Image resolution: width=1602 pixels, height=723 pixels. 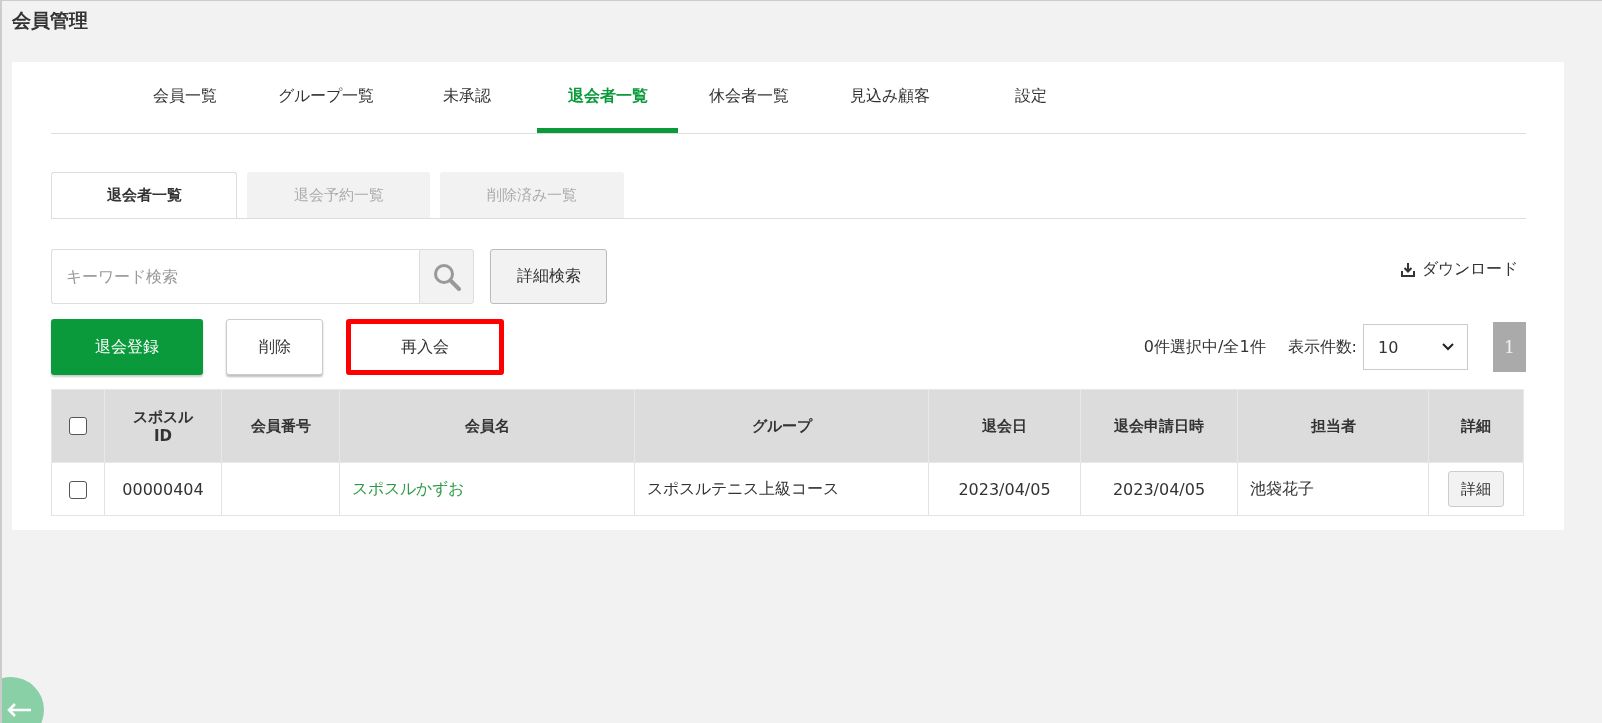 I want to click on column-header: 退会申請日時, so click(x=1159, y=425).